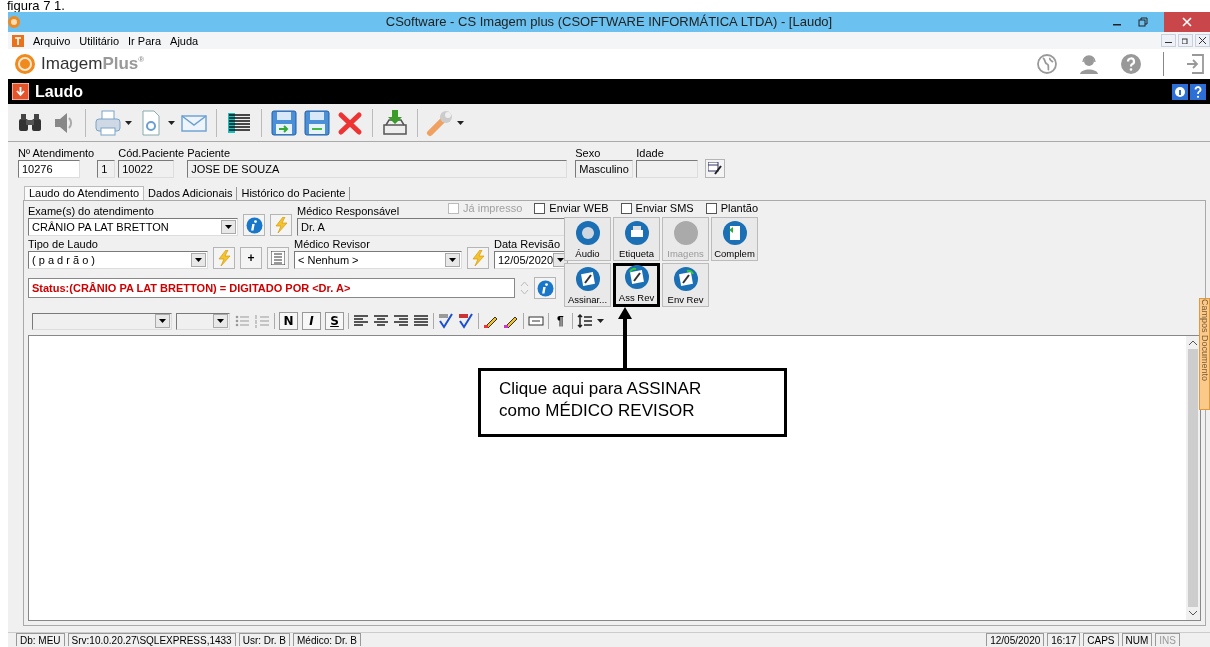 This screenshot has height=647, width=1210. What do you see at coordinates (1137, 639) in the screenshot?
I see `status-bar-item: NUM` at bounding box center [1137, 639].